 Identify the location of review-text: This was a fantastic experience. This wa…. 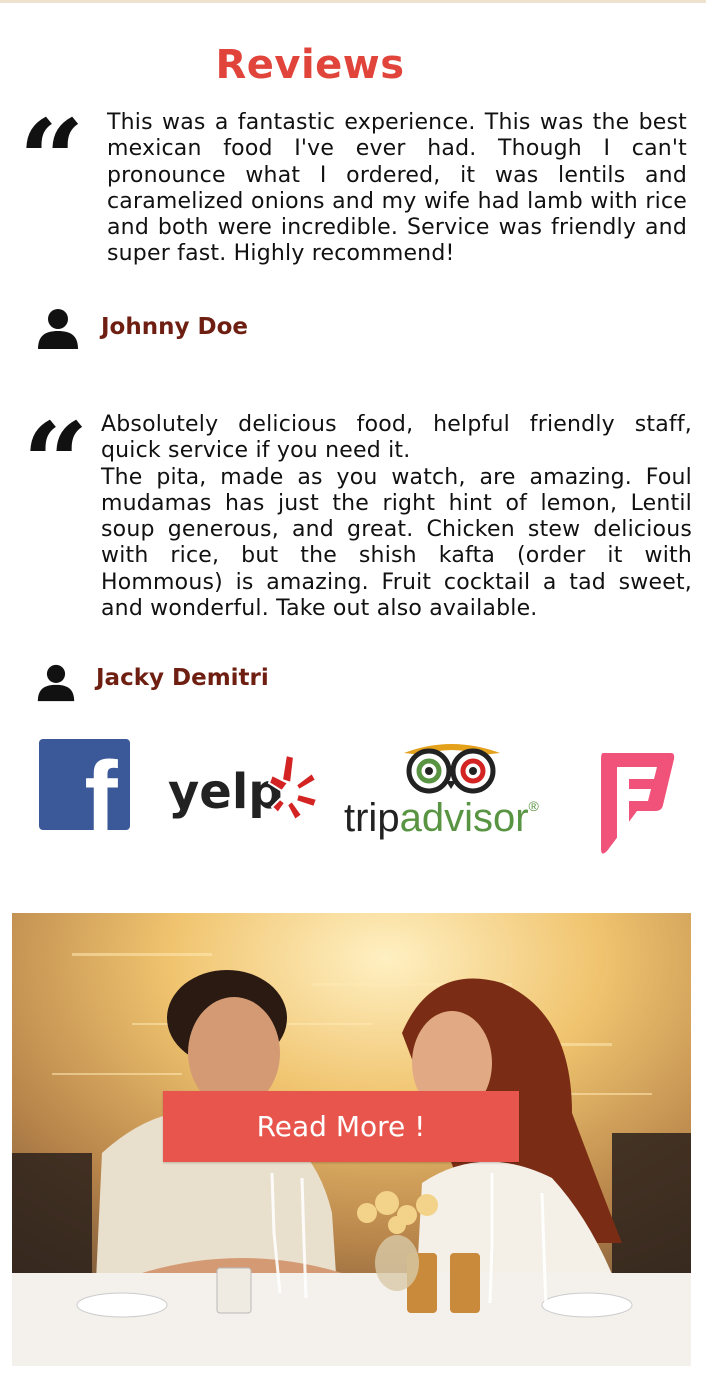
(397, 189).